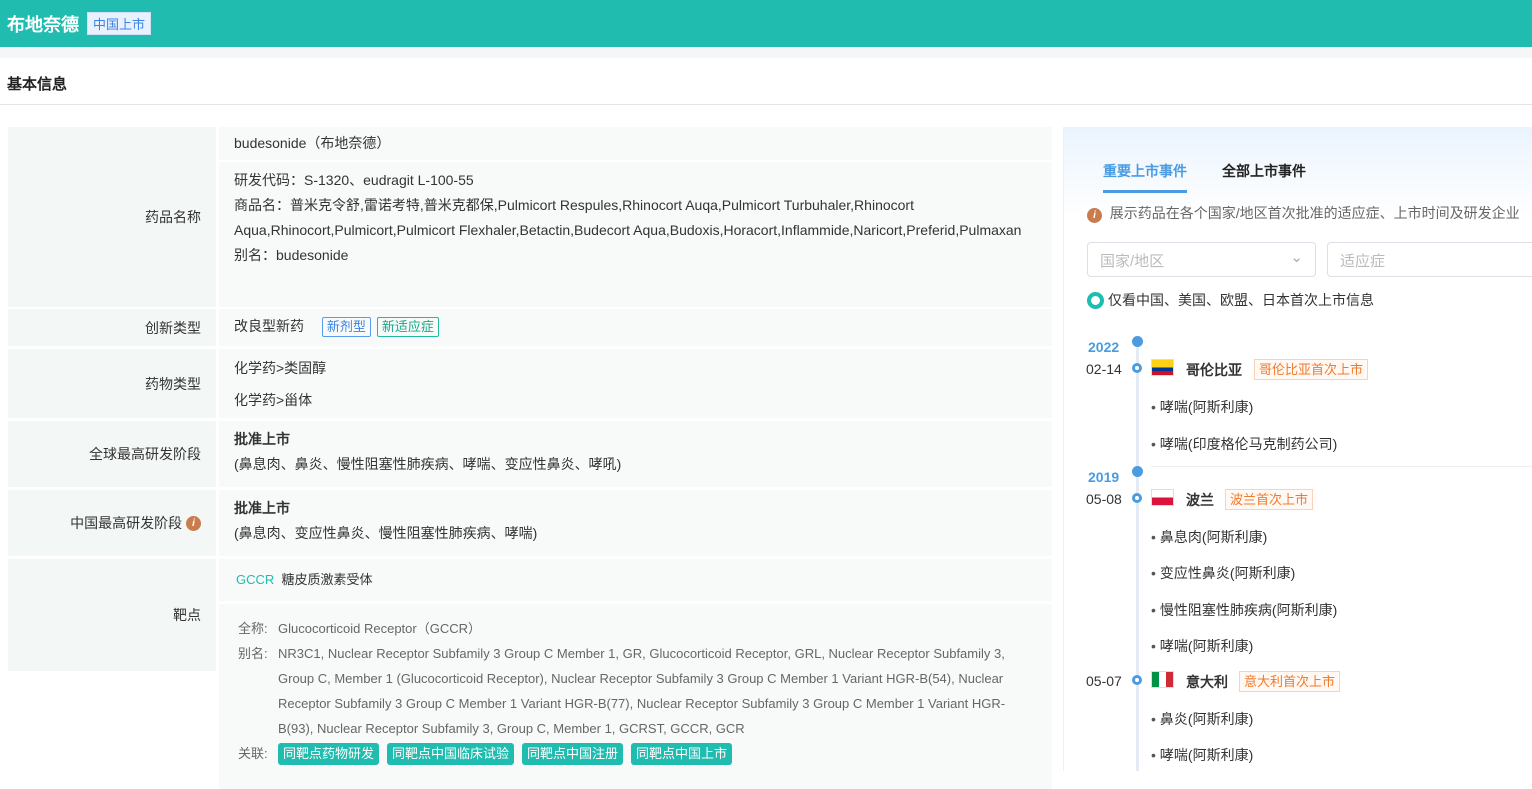 The width and height of the screenshot is (1532, 789). Describe the element at coordinates (43, 24) in the screenshot. I see `drug-title: 布地奈德` at that location.